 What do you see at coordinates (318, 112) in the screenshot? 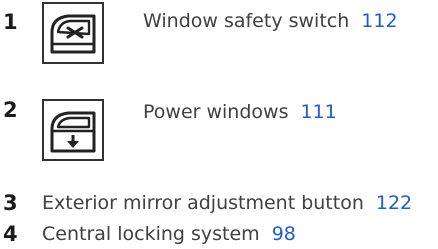
I see `page-reference-link: 111` at bounding box center [318, 112].